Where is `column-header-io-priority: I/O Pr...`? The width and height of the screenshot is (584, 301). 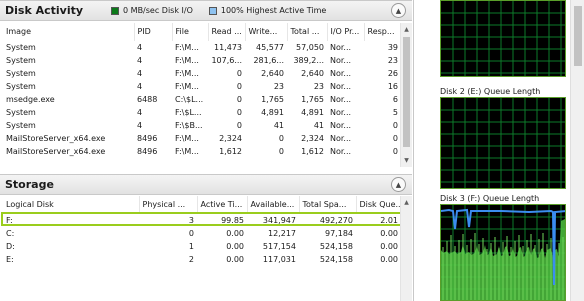 column-header-io-priority: I/O Pr... is located at coordinates (346, 32).